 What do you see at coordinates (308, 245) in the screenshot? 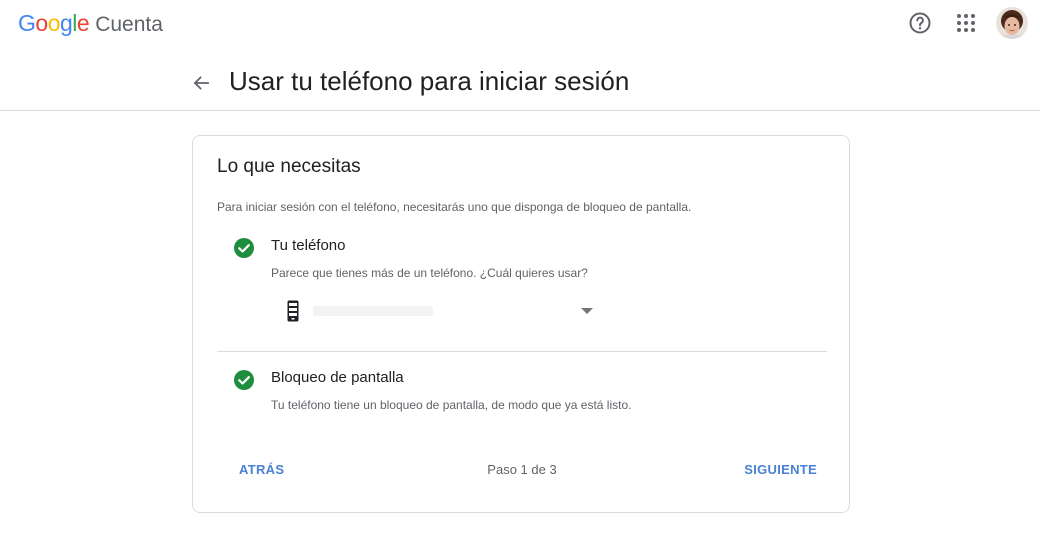
I see `requirement-title: Tu teléfono` at bounding box center [308, 245].